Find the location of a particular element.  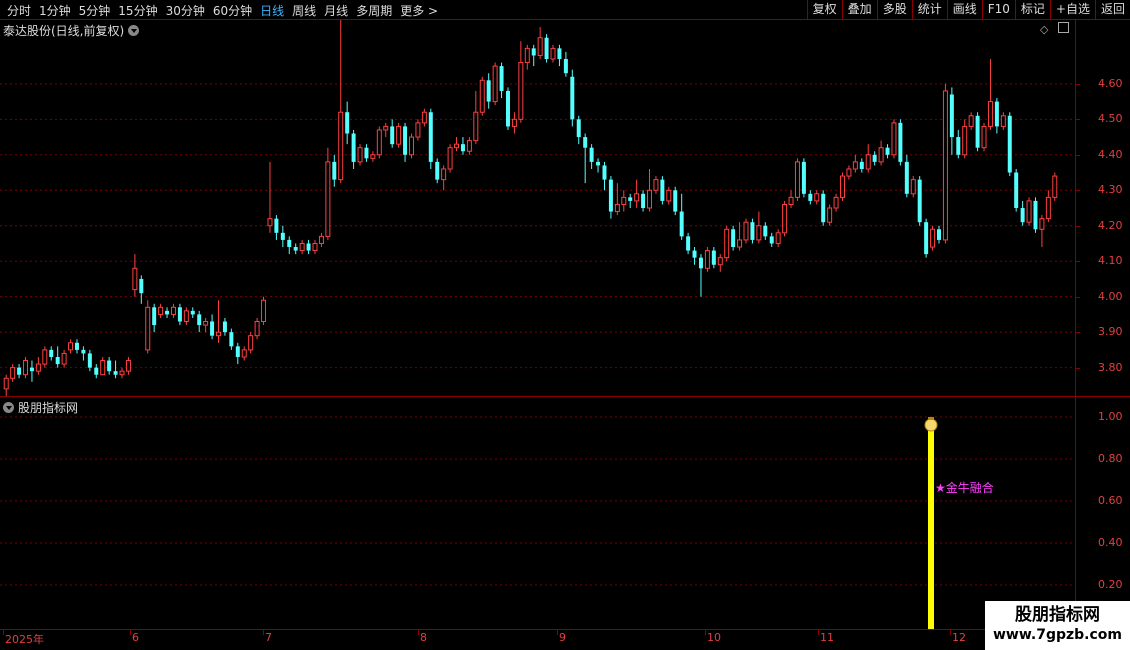

tool-button: 叠加 is located at coordinates (859, 9).